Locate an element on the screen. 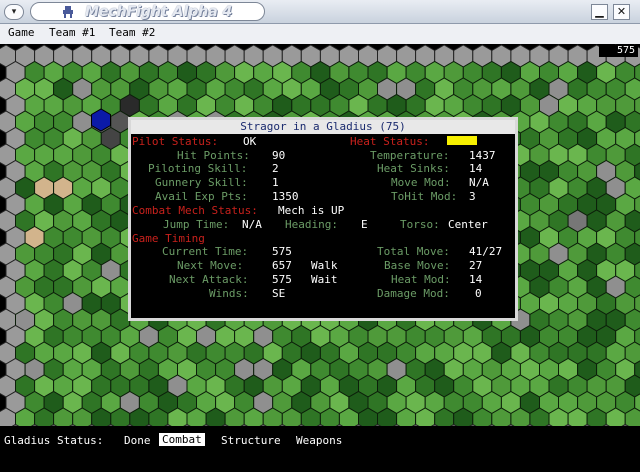  next-attack-value: 575 is located at coordinates (282, 279).